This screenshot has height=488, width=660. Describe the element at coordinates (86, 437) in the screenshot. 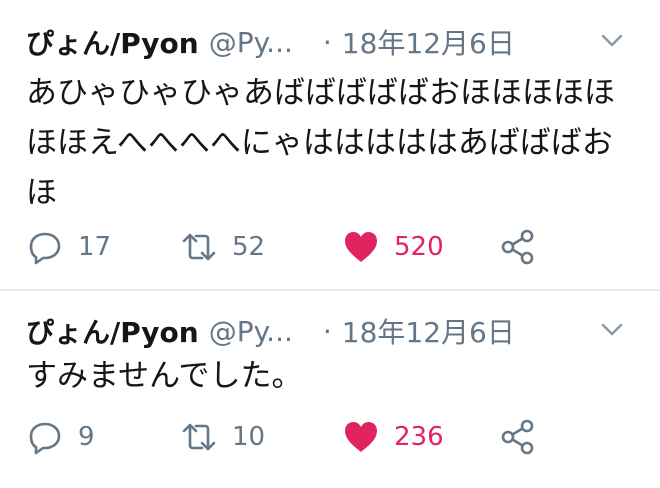

I see `reply-count: 9` at that location.